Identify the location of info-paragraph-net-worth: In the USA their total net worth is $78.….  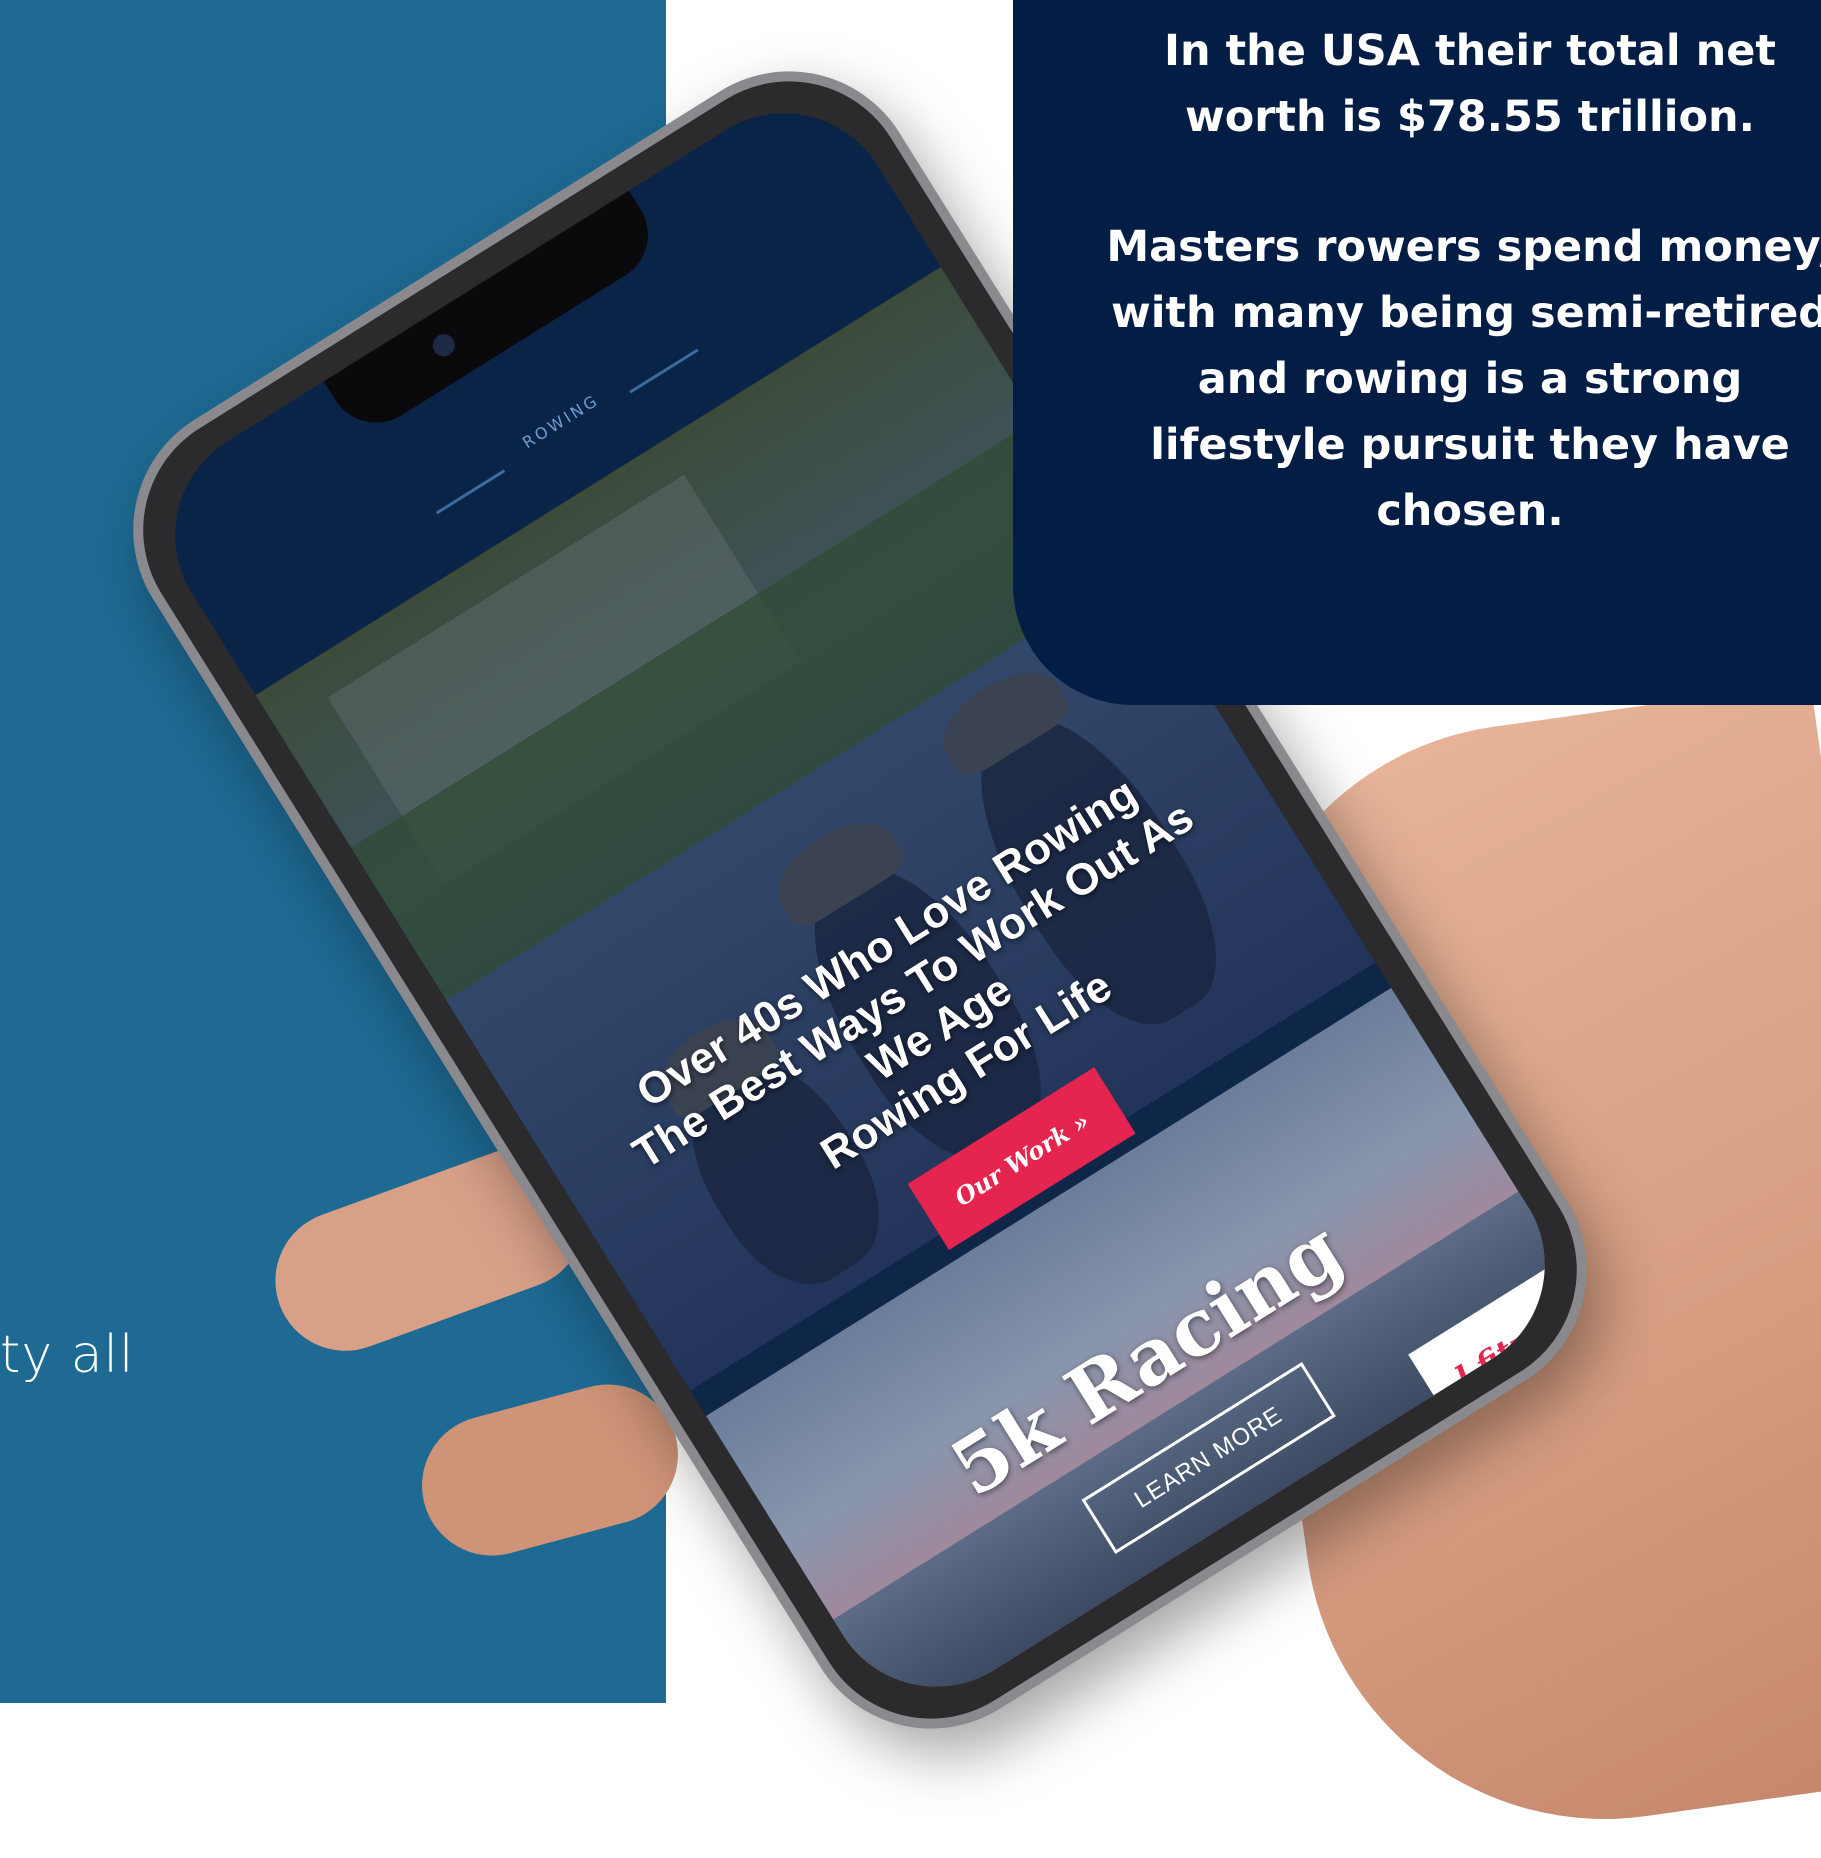
(1470, 84).